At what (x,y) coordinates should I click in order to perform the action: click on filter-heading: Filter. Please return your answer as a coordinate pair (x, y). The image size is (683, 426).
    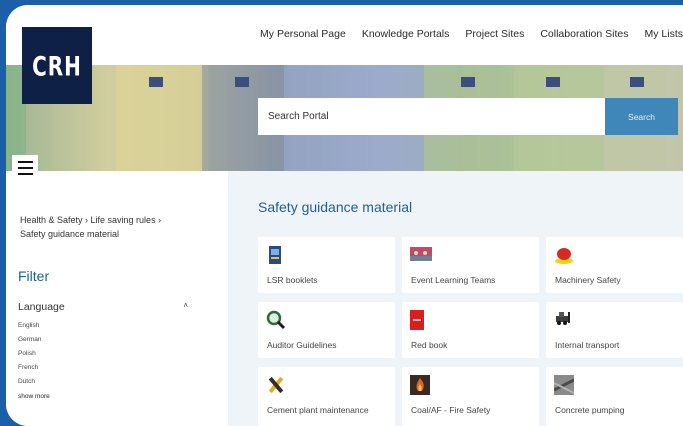
    Looking at the image, I should click on (34, 276).